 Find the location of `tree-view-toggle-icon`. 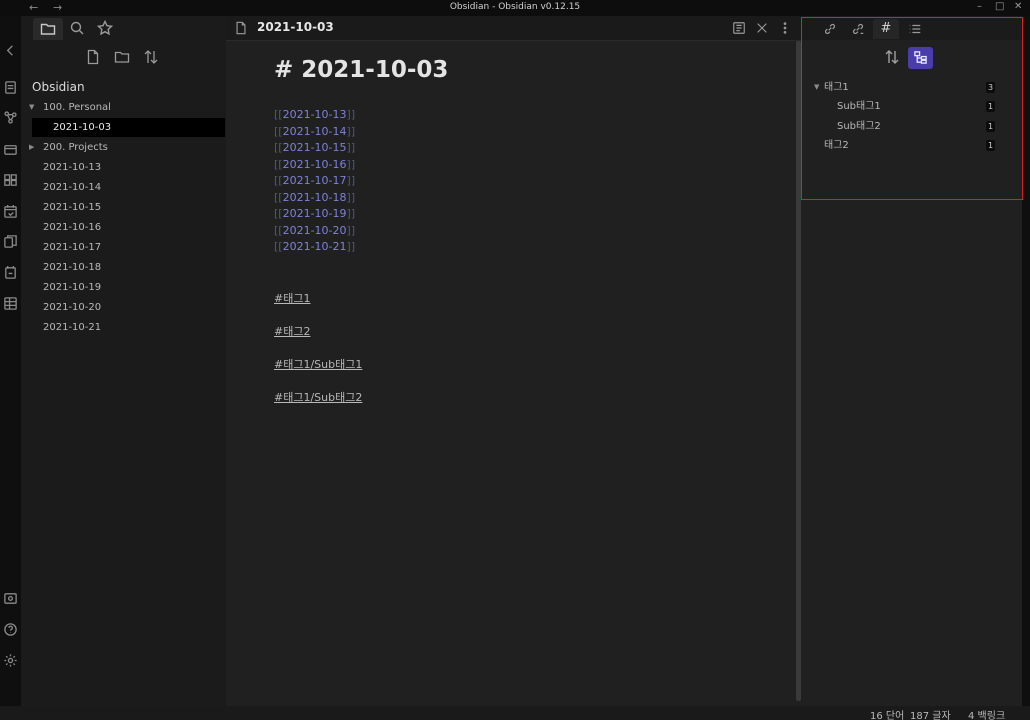

tree-view-toggle-icon is located at coordinates (920, 58).